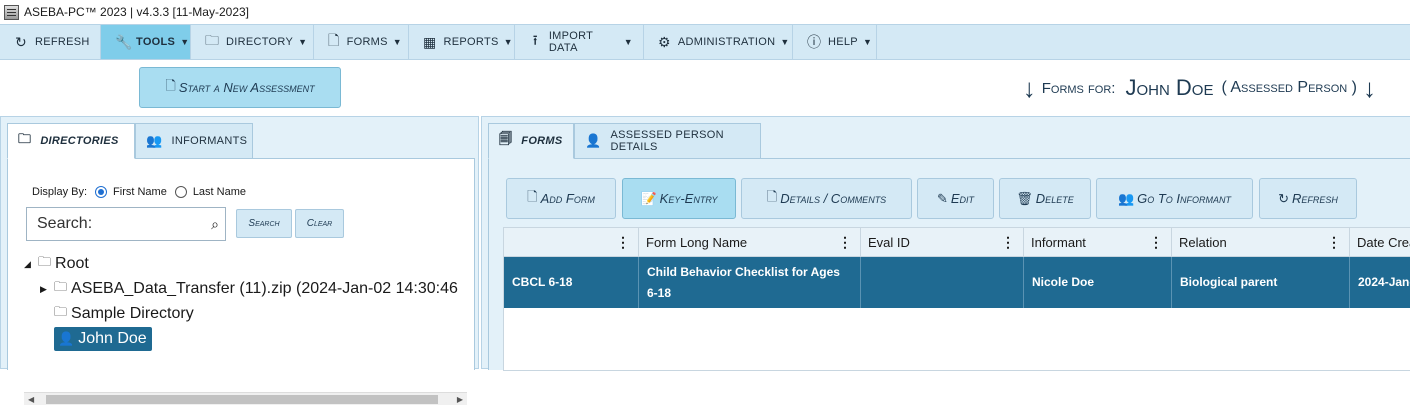  What do you see at coordinates (1380, 242) in the screenshot?
I see `column-header-date-created: Date Crea` at bounding box center [1380, 242].